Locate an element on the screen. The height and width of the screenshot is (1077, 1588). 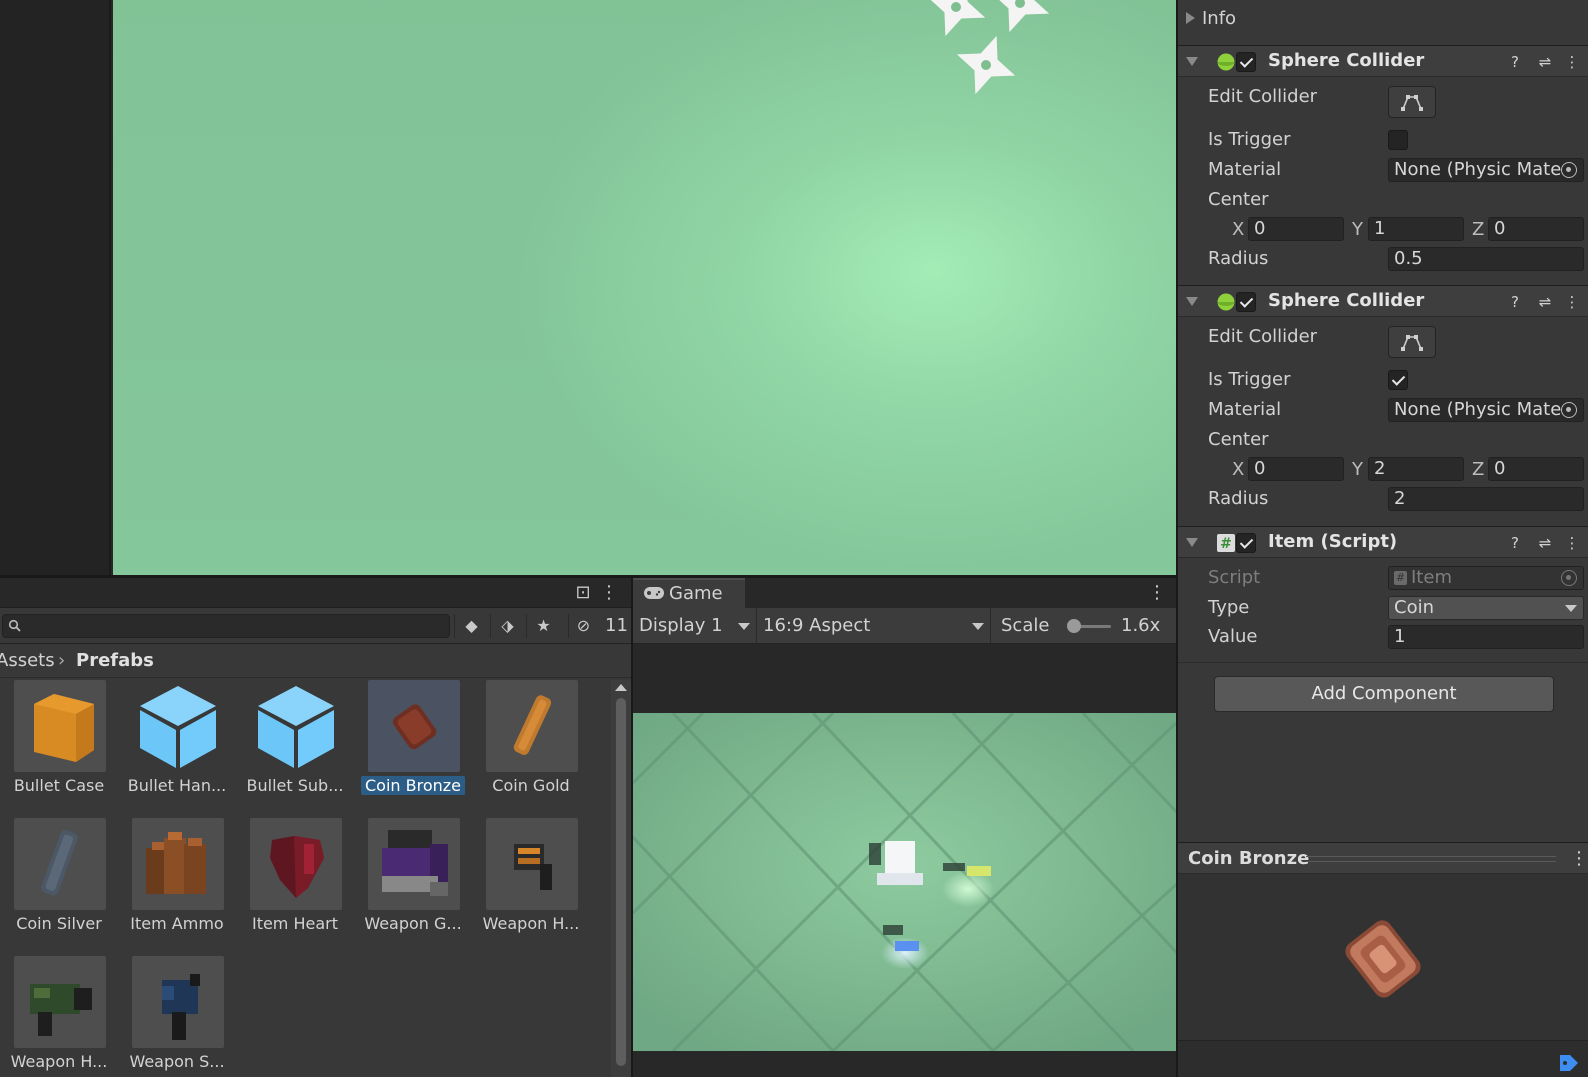
asset-tile: Bullet Case is located at coordinates (59, 745).